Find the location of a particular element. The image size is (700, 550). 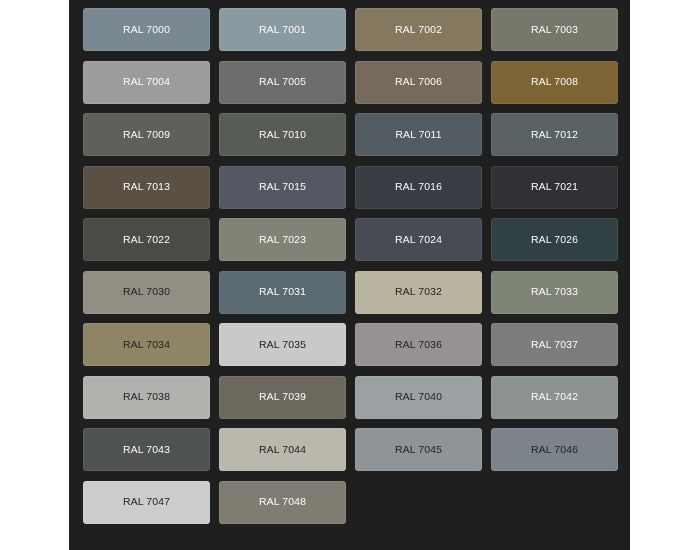

swatch-label: RAL 7026 is located at coordinates (554, 239).